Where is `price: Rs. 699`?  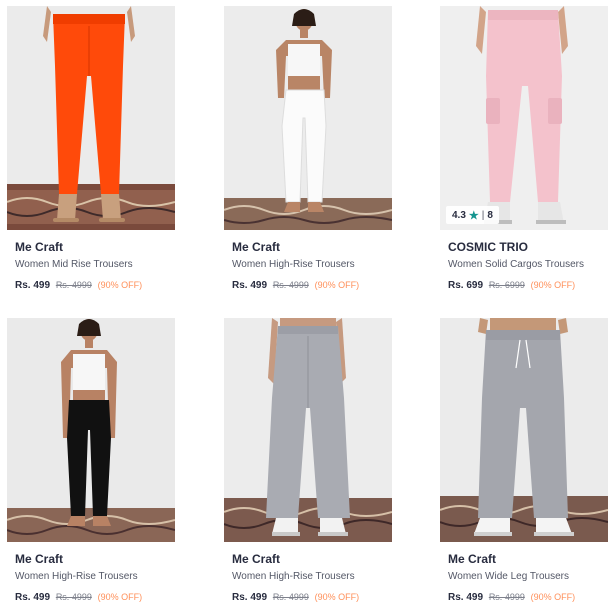 price: Rs. 699 is located at coordinates (466, 285).